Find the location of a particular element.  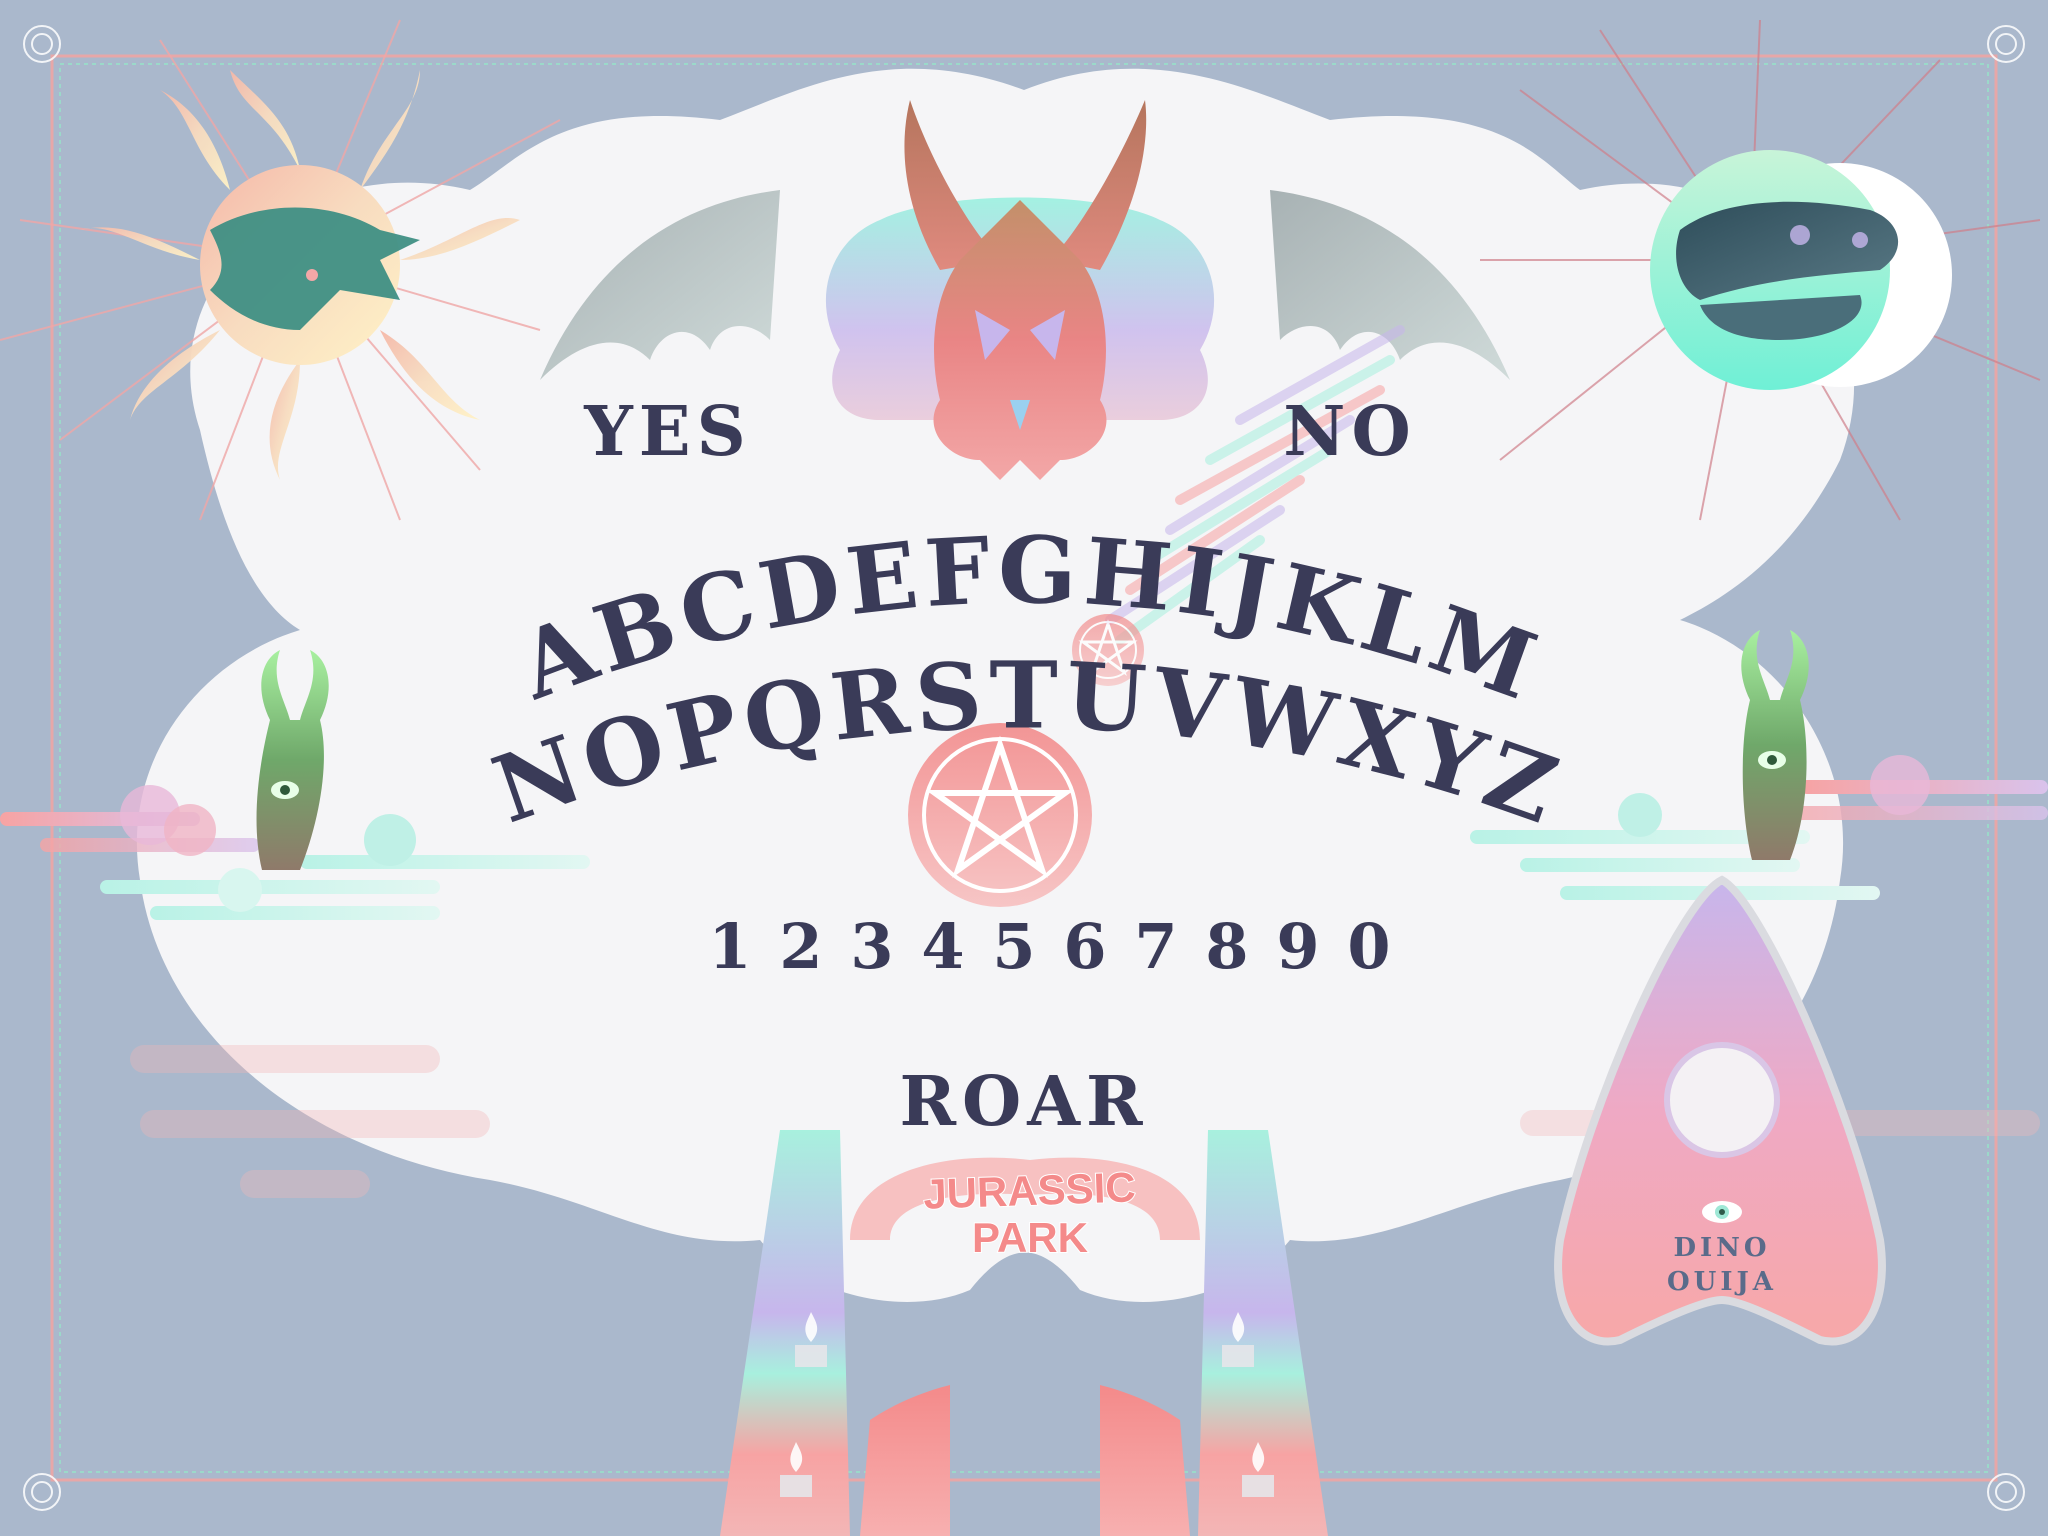

jurassic-park-sign-line1: JURASSIC is located at coordinates (1030, 1190).